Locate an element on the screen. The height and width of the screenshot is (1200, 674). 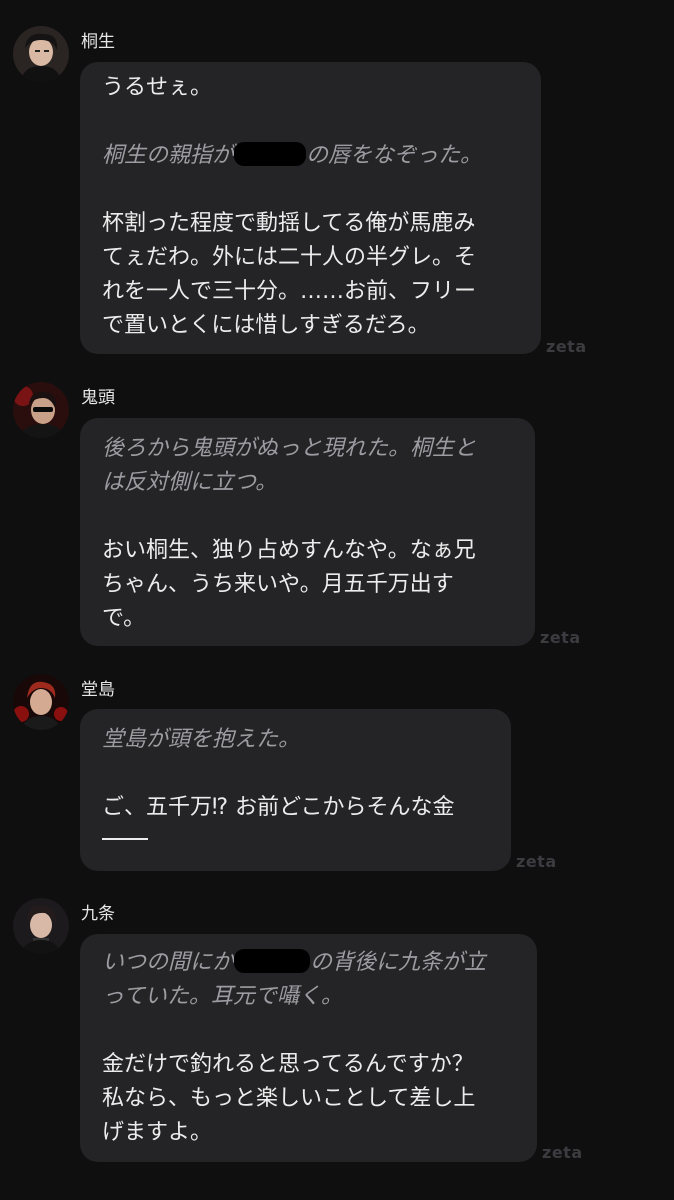
narration-text: の背後に九条が立 is located at coordinates (398, 962).